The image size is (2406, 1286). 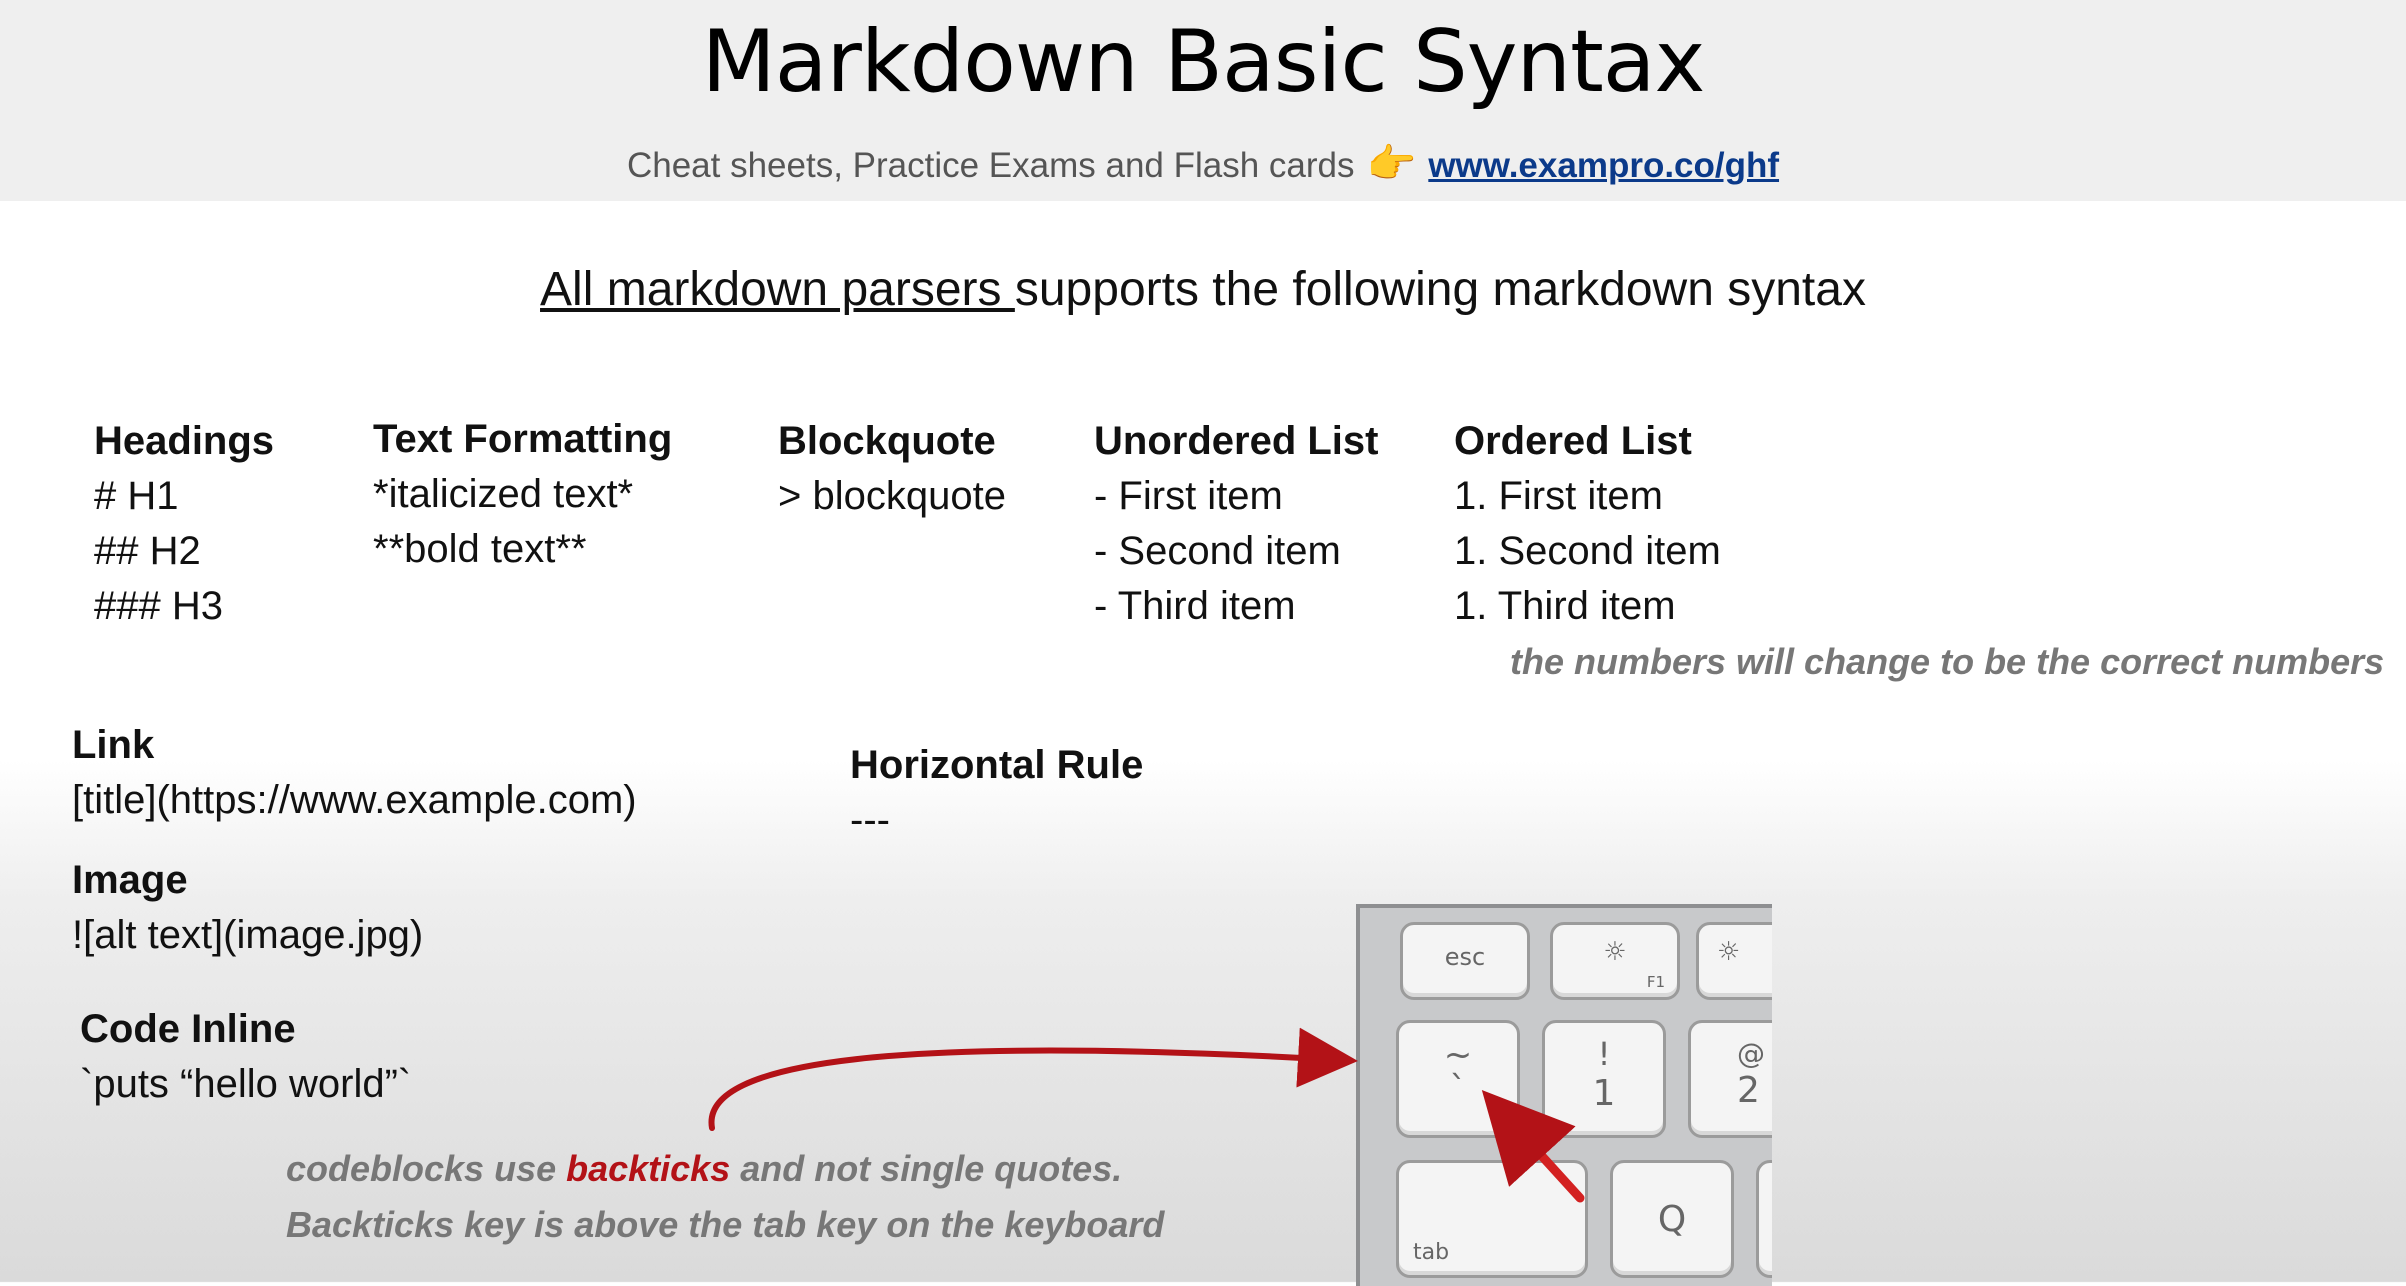 I want to click on syntax-line: 1. Second item, so click(x=1587, y=551).